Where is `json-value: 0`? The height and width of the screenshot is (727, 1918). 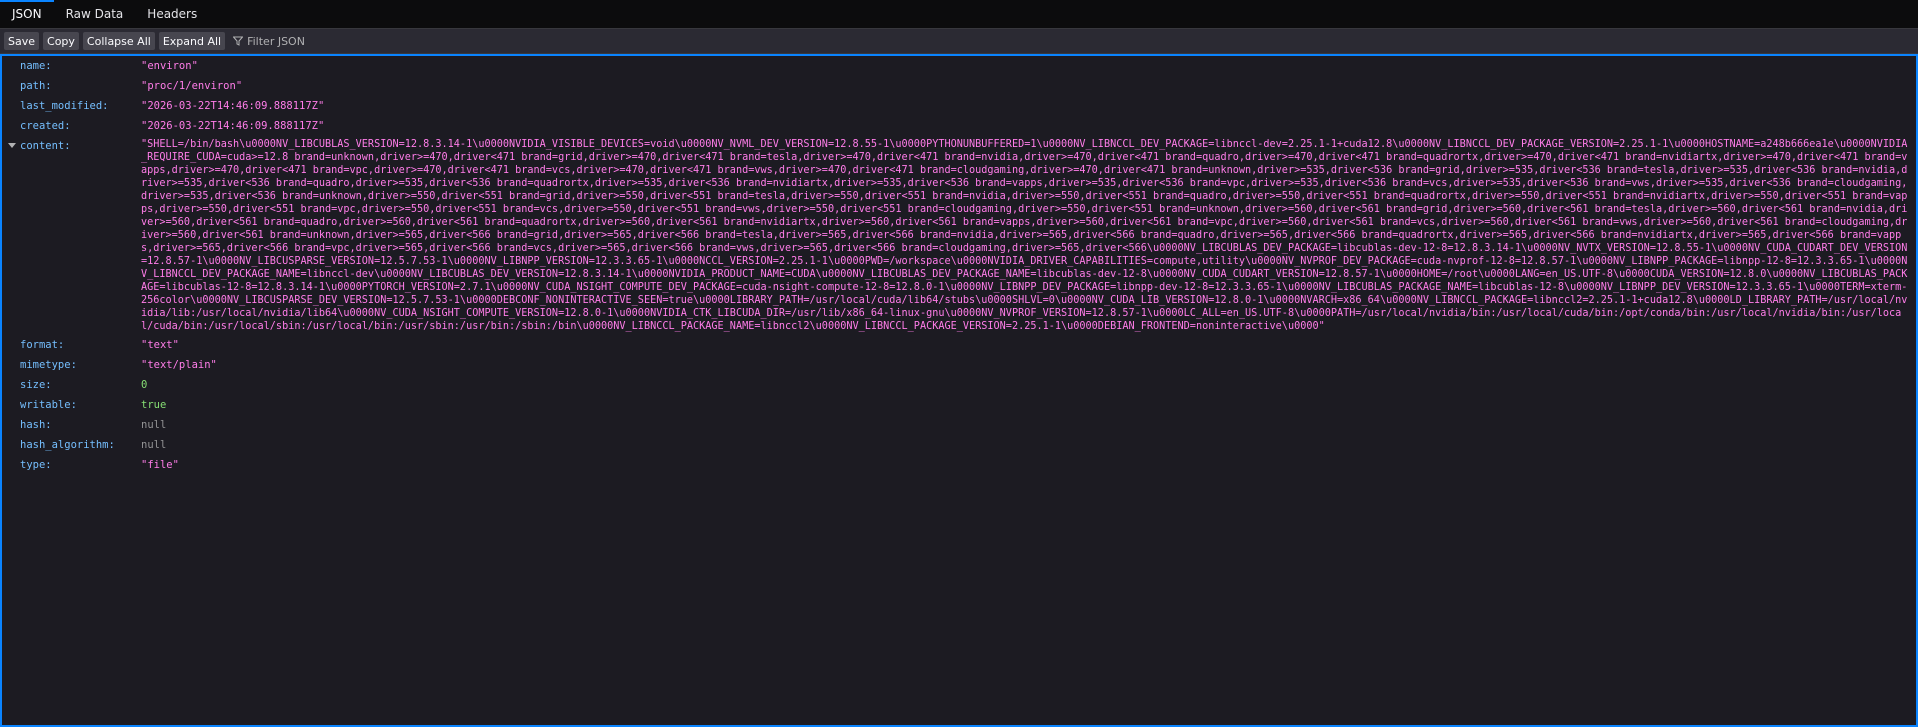
json-value: 0 is located at coordinates (144, 385).